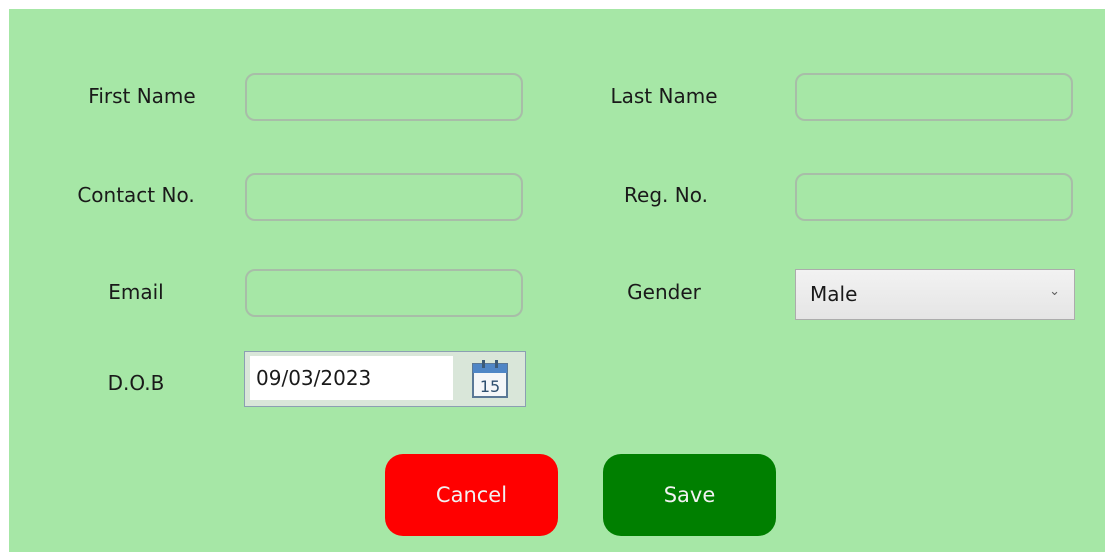 The image size is (1113, 552). Describe the element at coordinates (935, 294) in the screenshot. I see `gender-select: Male ⌄` at that location.